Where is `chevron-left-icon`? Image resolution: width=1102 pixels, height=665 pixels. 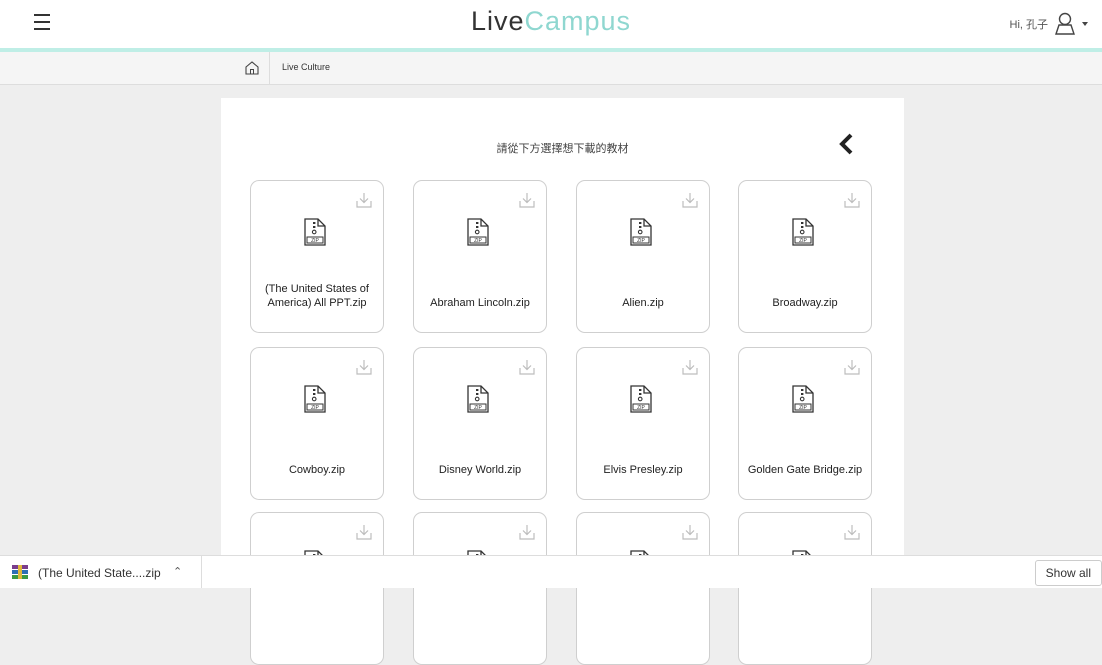 chevron-left-icon is located at coordinates (846, 144).